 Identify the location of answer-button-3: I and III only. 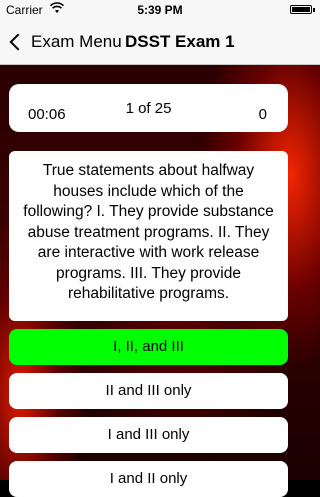
(148, 435).